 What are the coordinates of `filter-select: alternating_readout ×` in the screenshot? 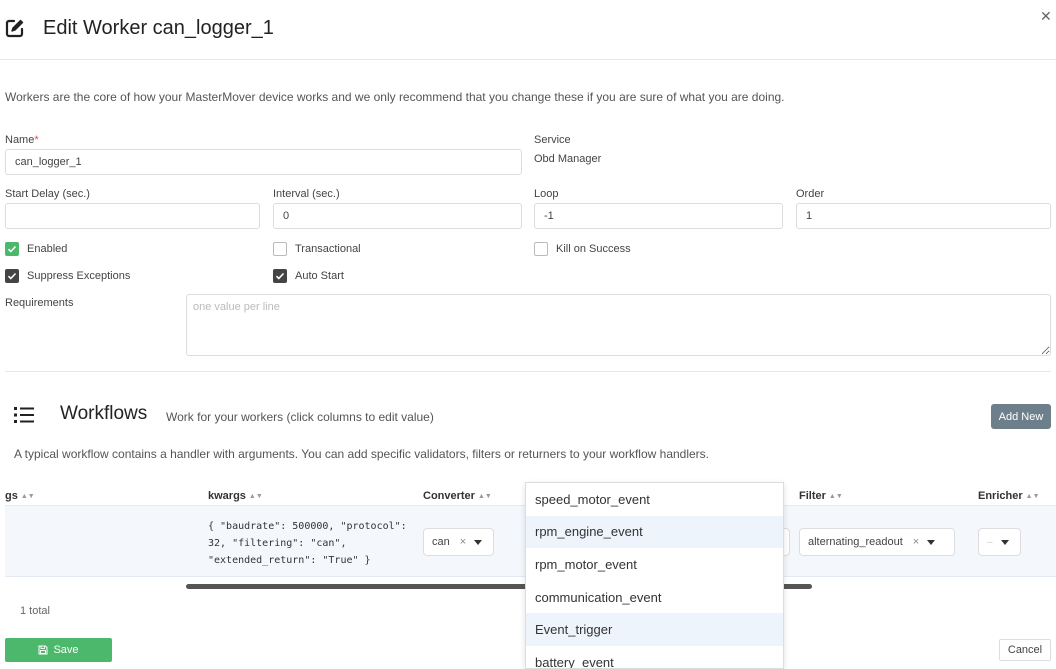 It's located at (877, 542).